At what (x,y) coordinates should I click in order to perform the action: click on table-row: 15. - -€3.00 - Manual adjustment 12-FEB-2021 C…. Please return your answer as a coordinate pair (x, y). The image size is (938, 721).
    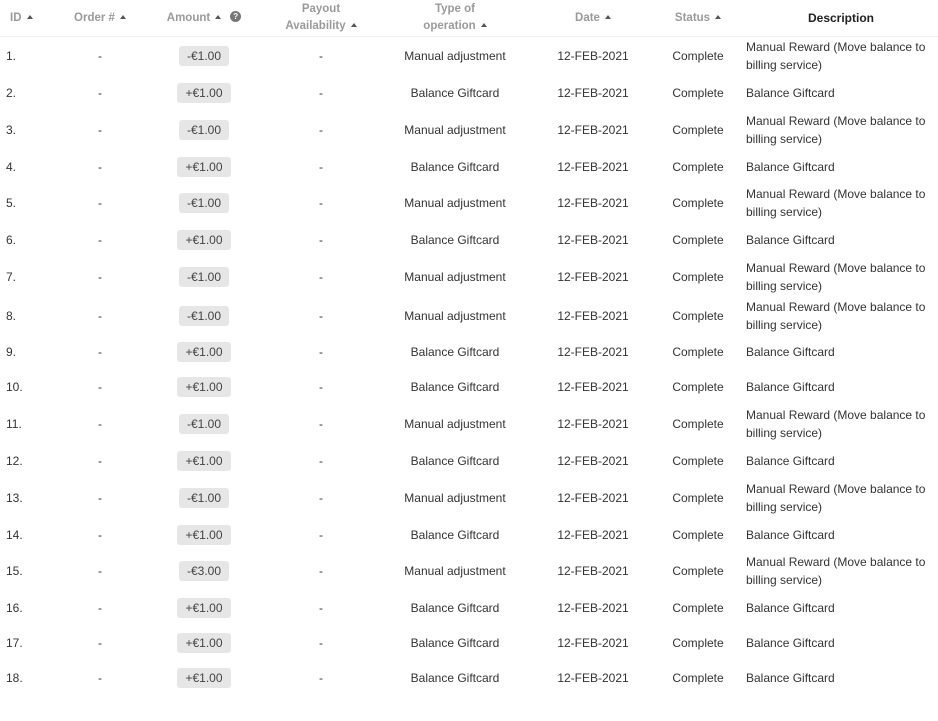
    Looking at the image, I should click on (469, 571).